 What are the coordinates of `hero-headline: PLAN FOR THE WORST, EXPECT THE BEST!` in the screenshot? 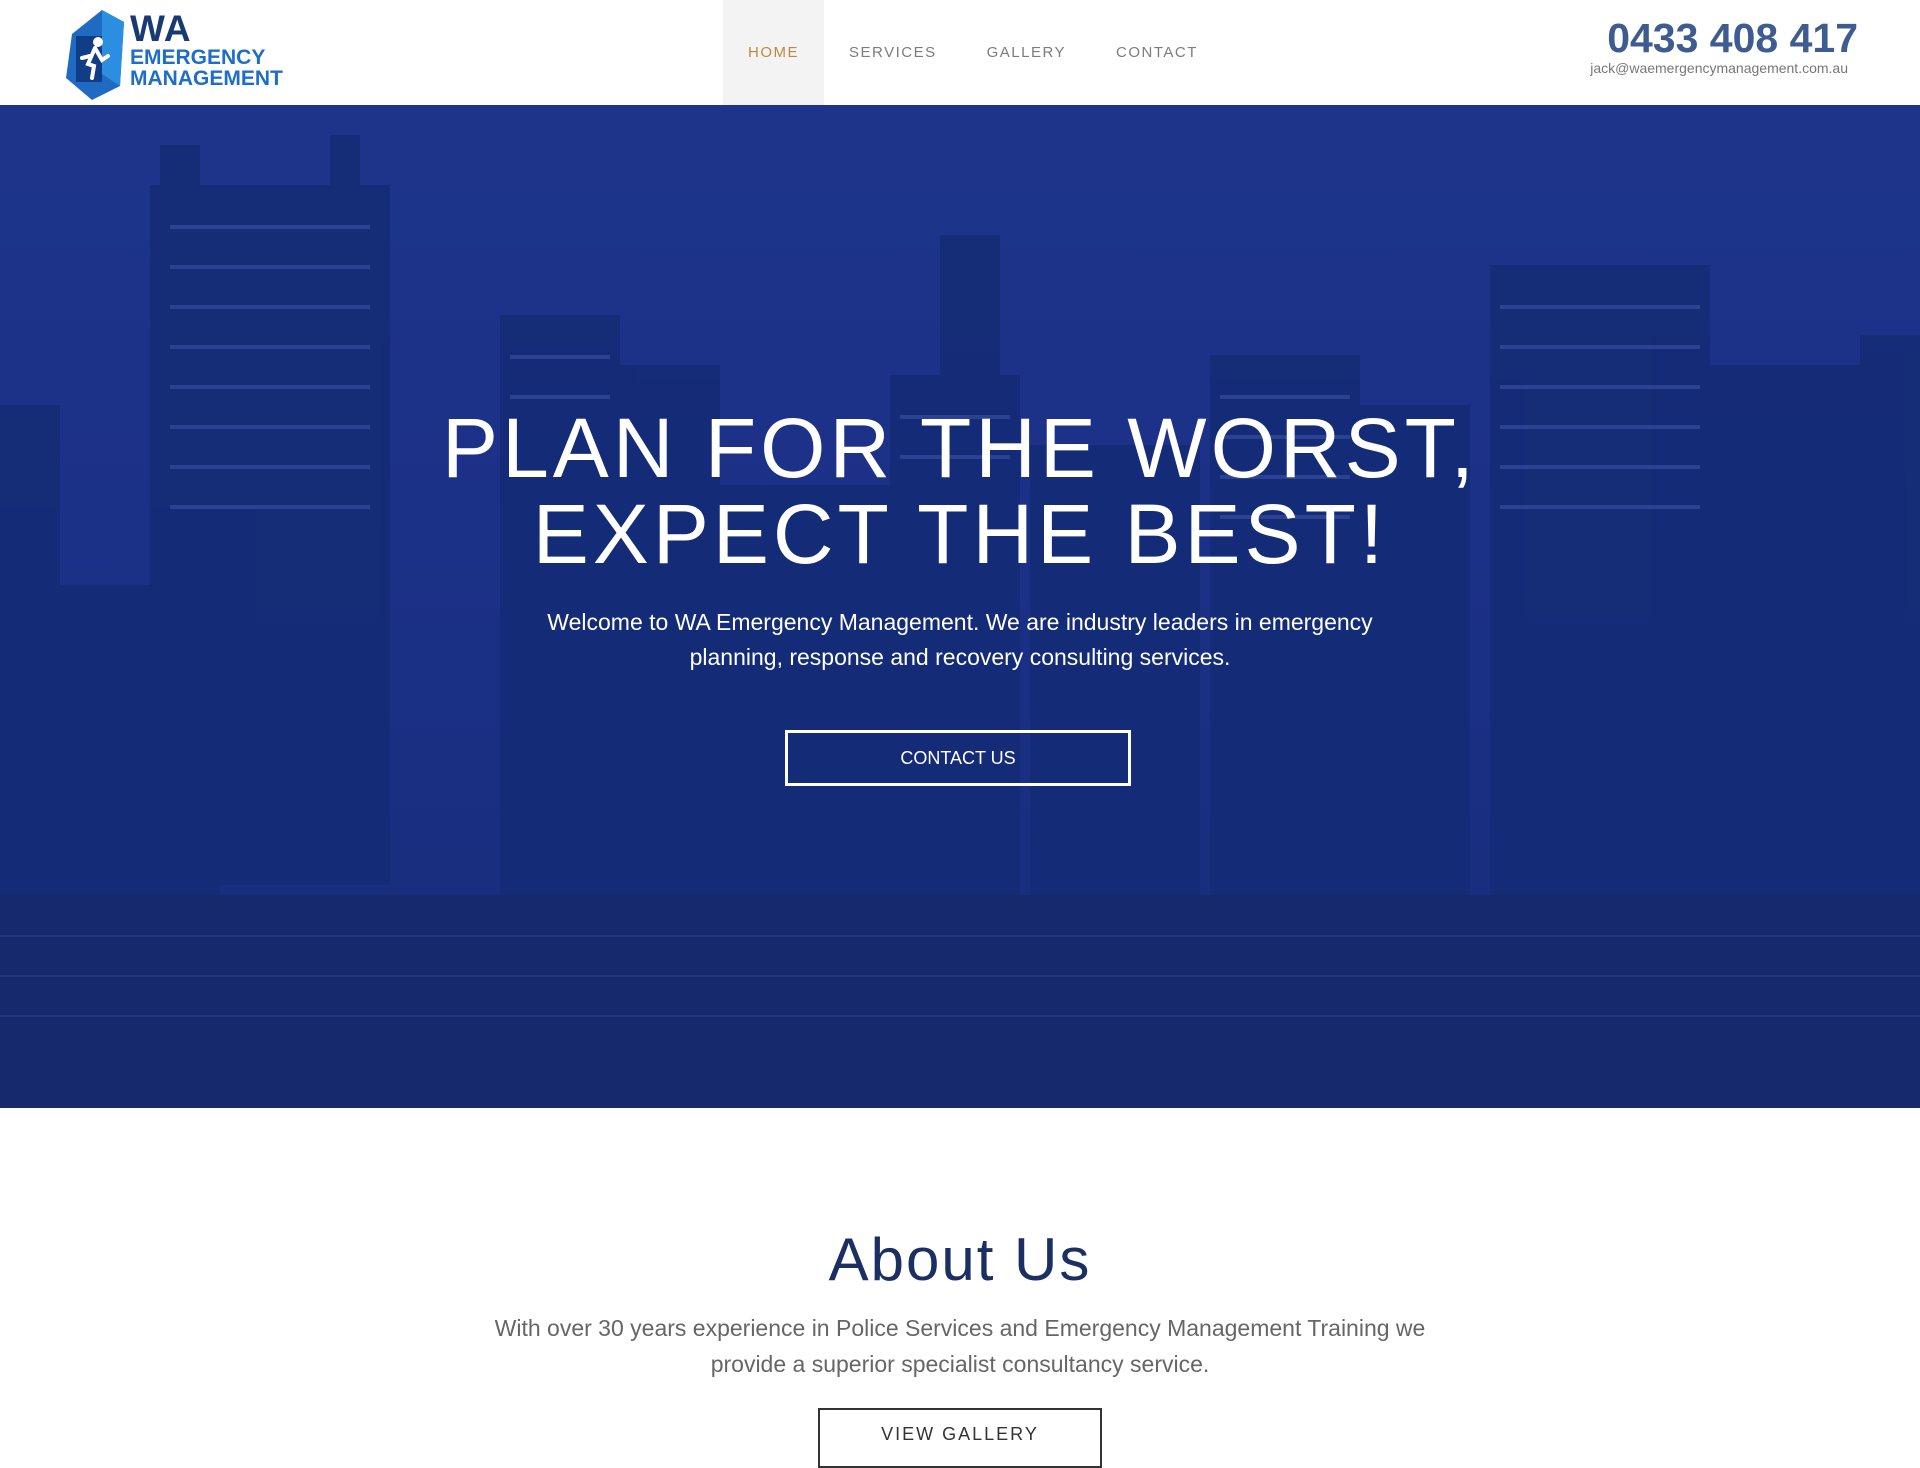 It's located at (960, 491).